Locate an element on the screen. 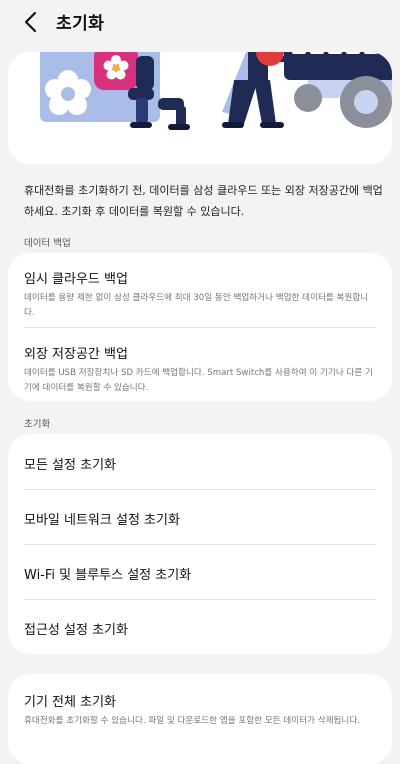  reset-accessibility-settings-item: 접근성 설정 초기화 is located at coordinates (76, 628).